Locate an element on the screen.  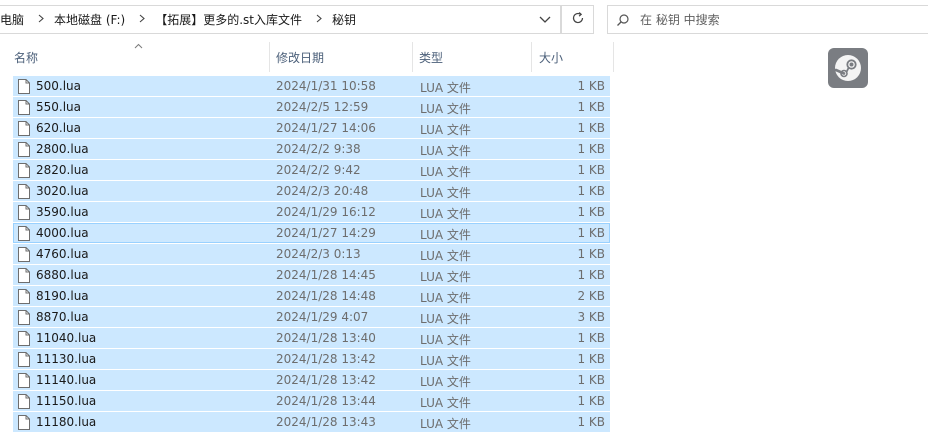
table-row: 8190.lua 2024/1/28 14:48 LUA 文件 2 KB is located at coordinates (311, 296).